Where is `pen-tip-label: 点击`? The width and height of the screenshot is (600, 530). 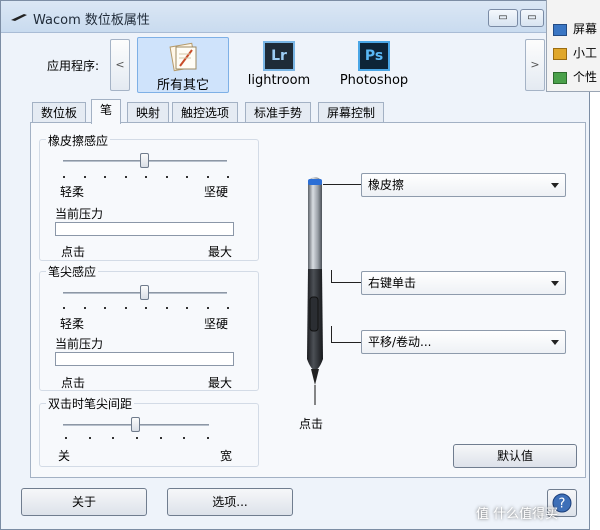 pen-tip-label: 点击 is located at coordinates (311, 424).